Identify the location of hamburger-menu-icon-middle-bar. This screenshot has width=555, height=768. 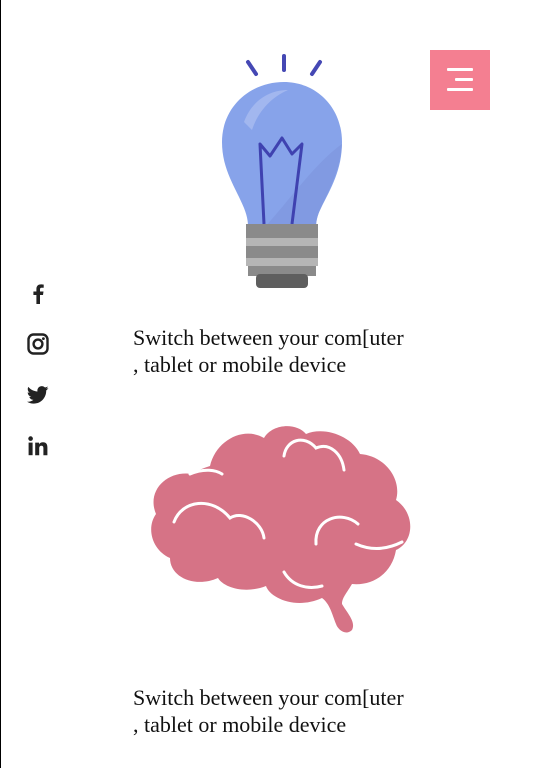
(464, 79).